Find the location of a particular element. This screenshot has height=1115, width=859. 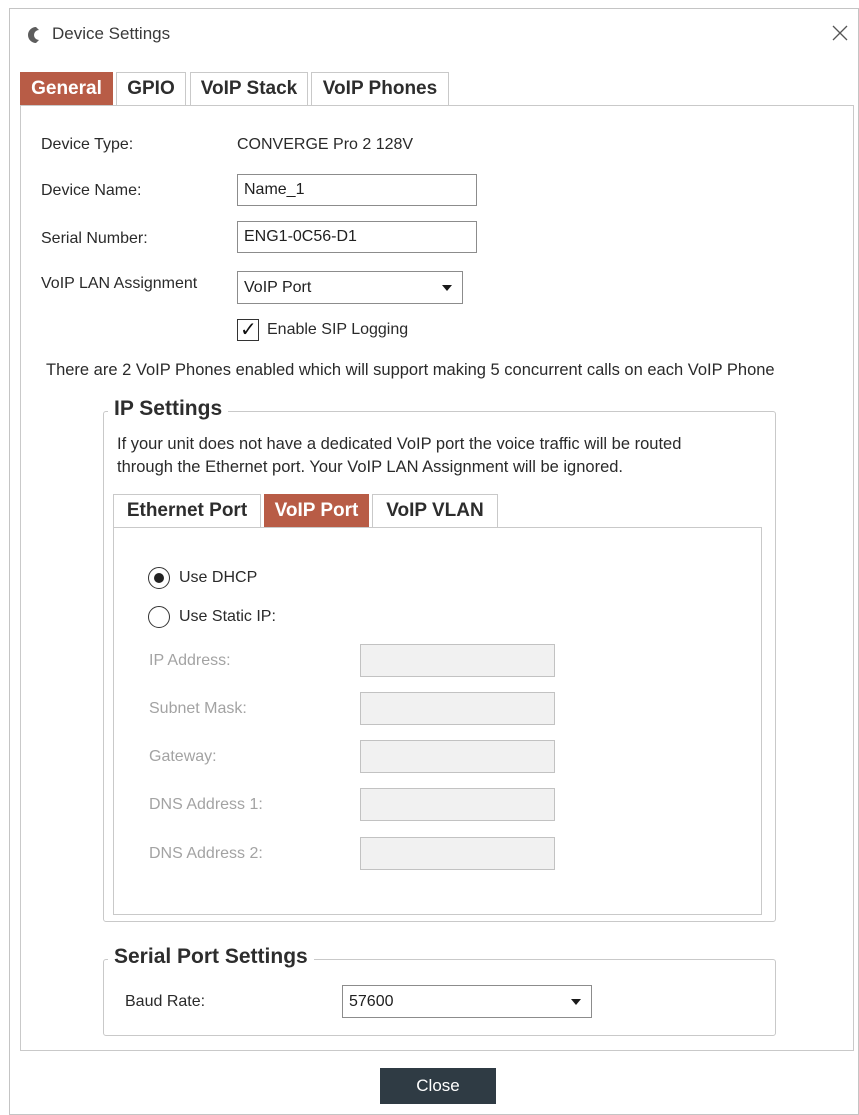

gateway-label: Gateway: is located at coordinates (183, 756).